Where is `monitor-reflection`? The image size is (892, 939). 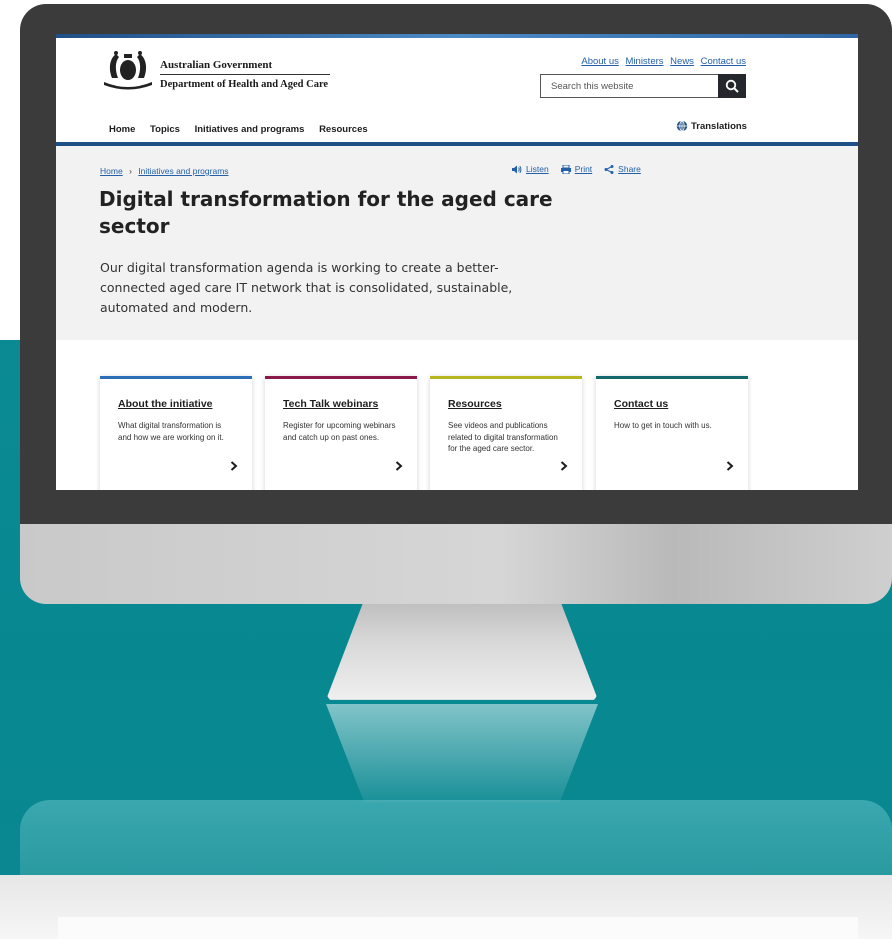
monitor-reflection is located at coordinates (456, 837).